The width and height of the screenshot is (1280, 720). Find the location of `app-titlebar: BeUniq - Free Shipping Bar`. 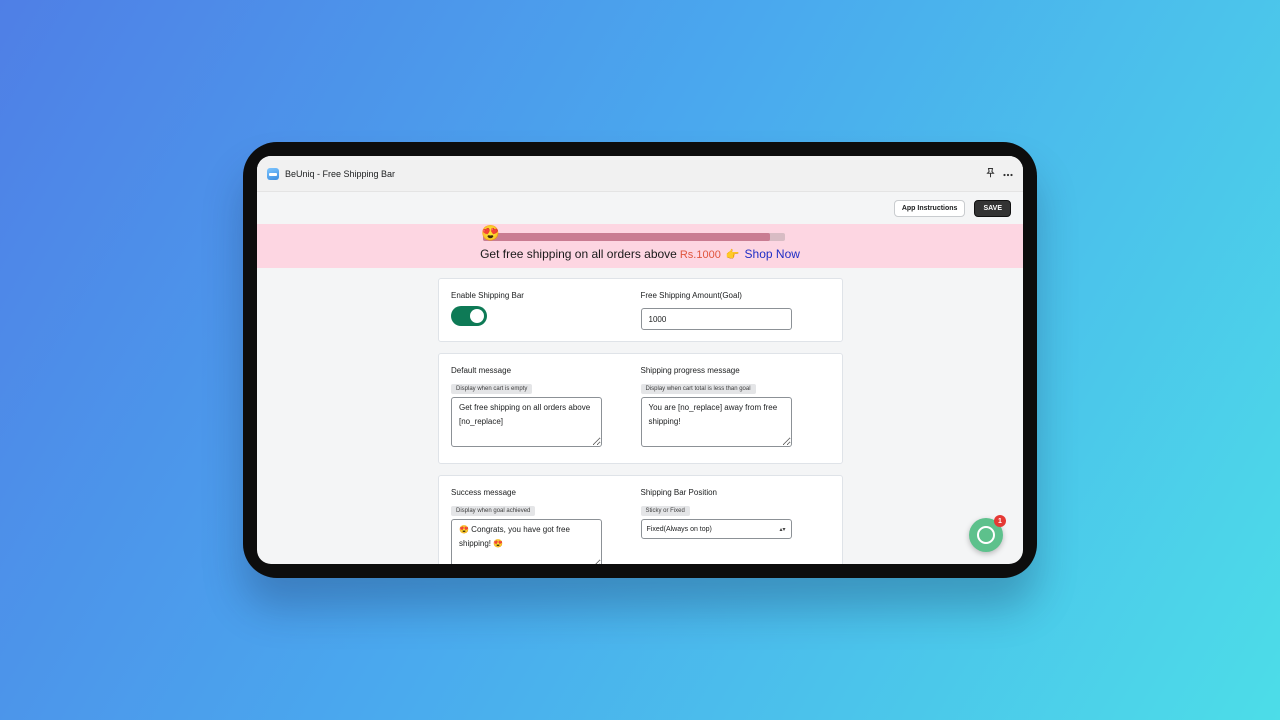

app-titlebar: BeUniq - Free Shipping Bar is located at coordinates (640, 174).